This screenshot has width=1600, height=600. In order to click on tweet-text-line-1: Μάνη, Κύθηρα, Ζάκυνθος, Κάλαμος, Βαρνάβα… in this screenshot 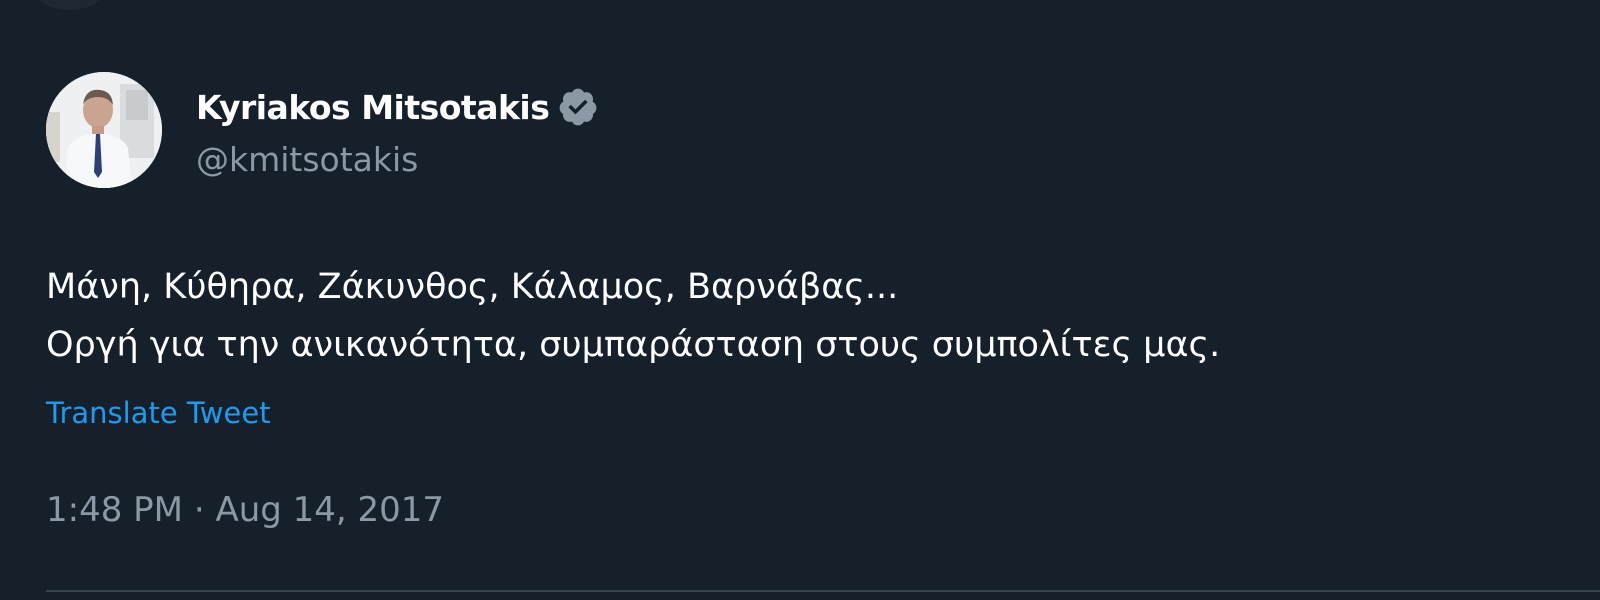, I will do `click(472, 287)`.